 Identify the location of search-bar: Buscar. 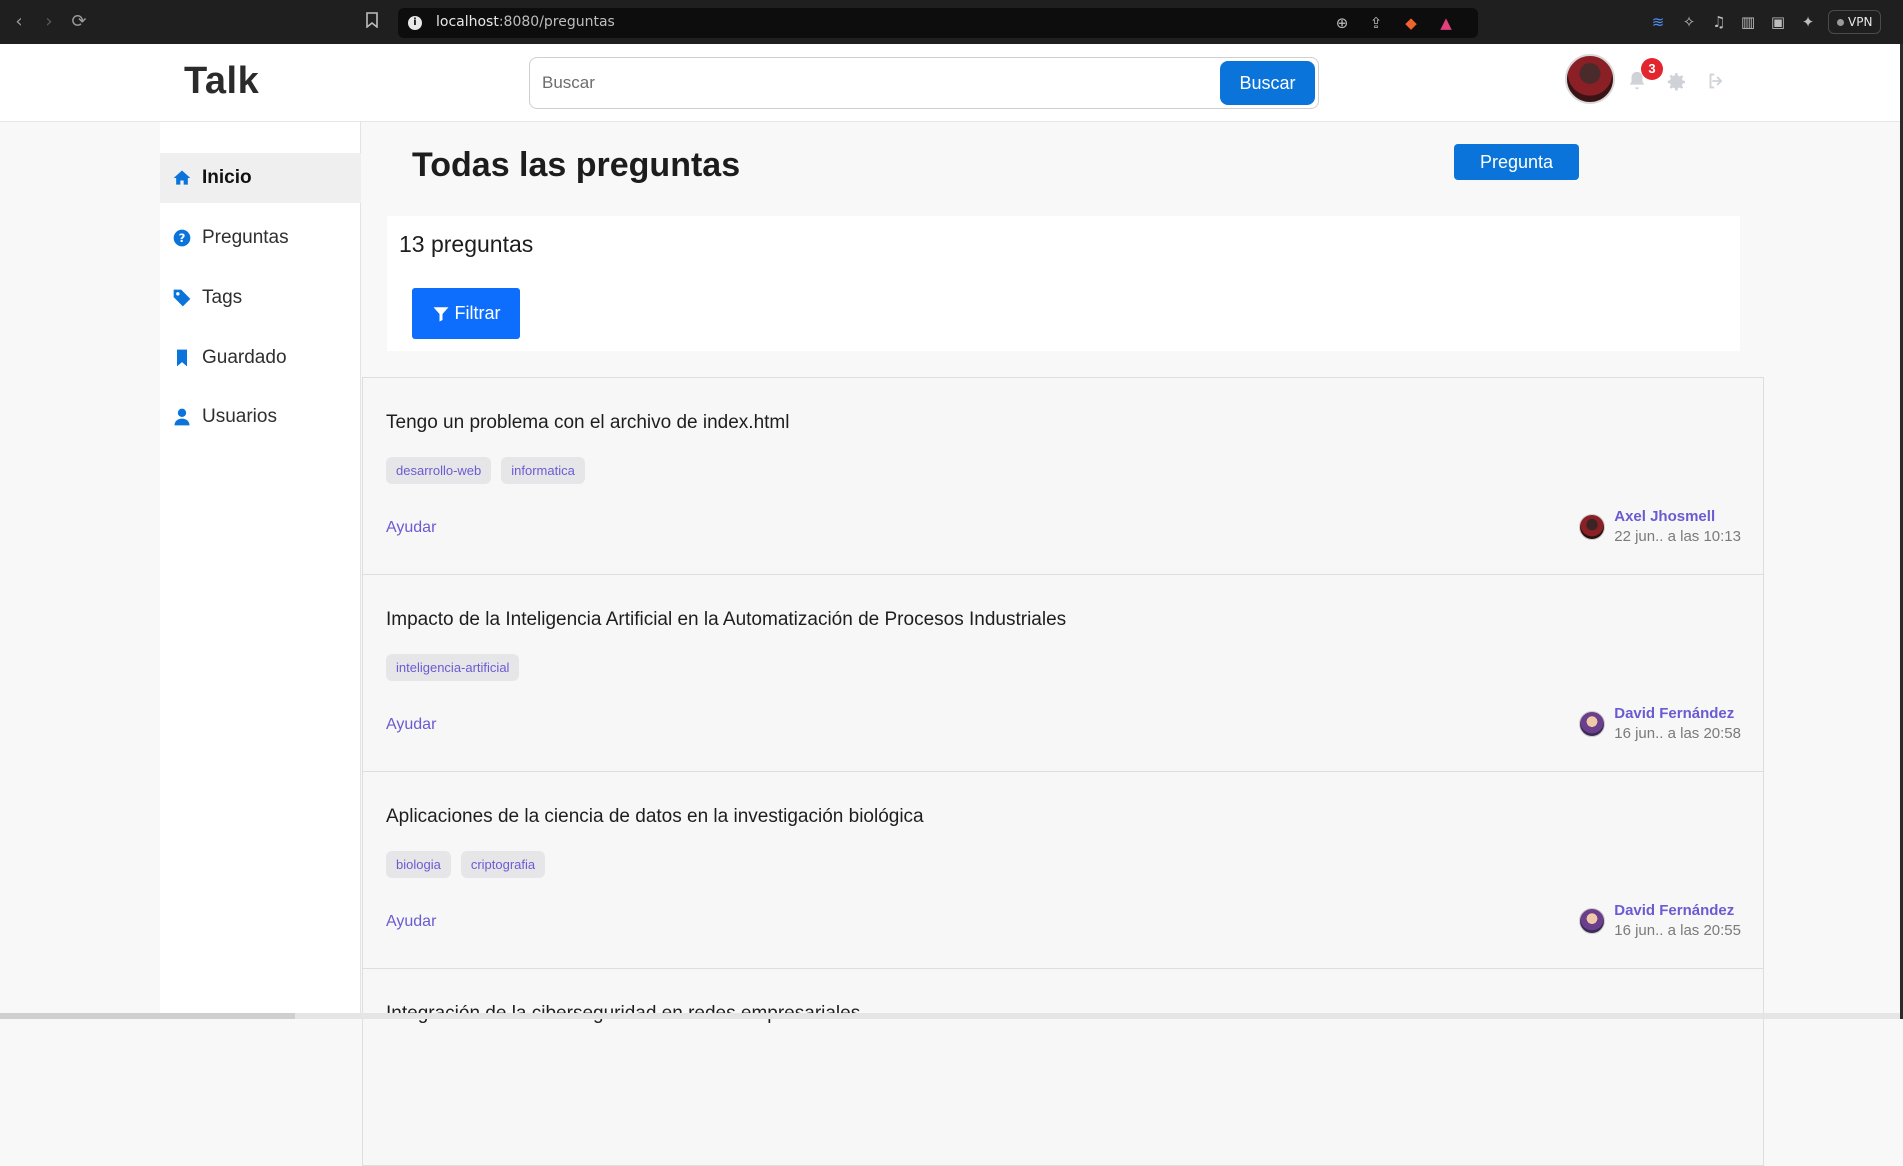
(924, 83).